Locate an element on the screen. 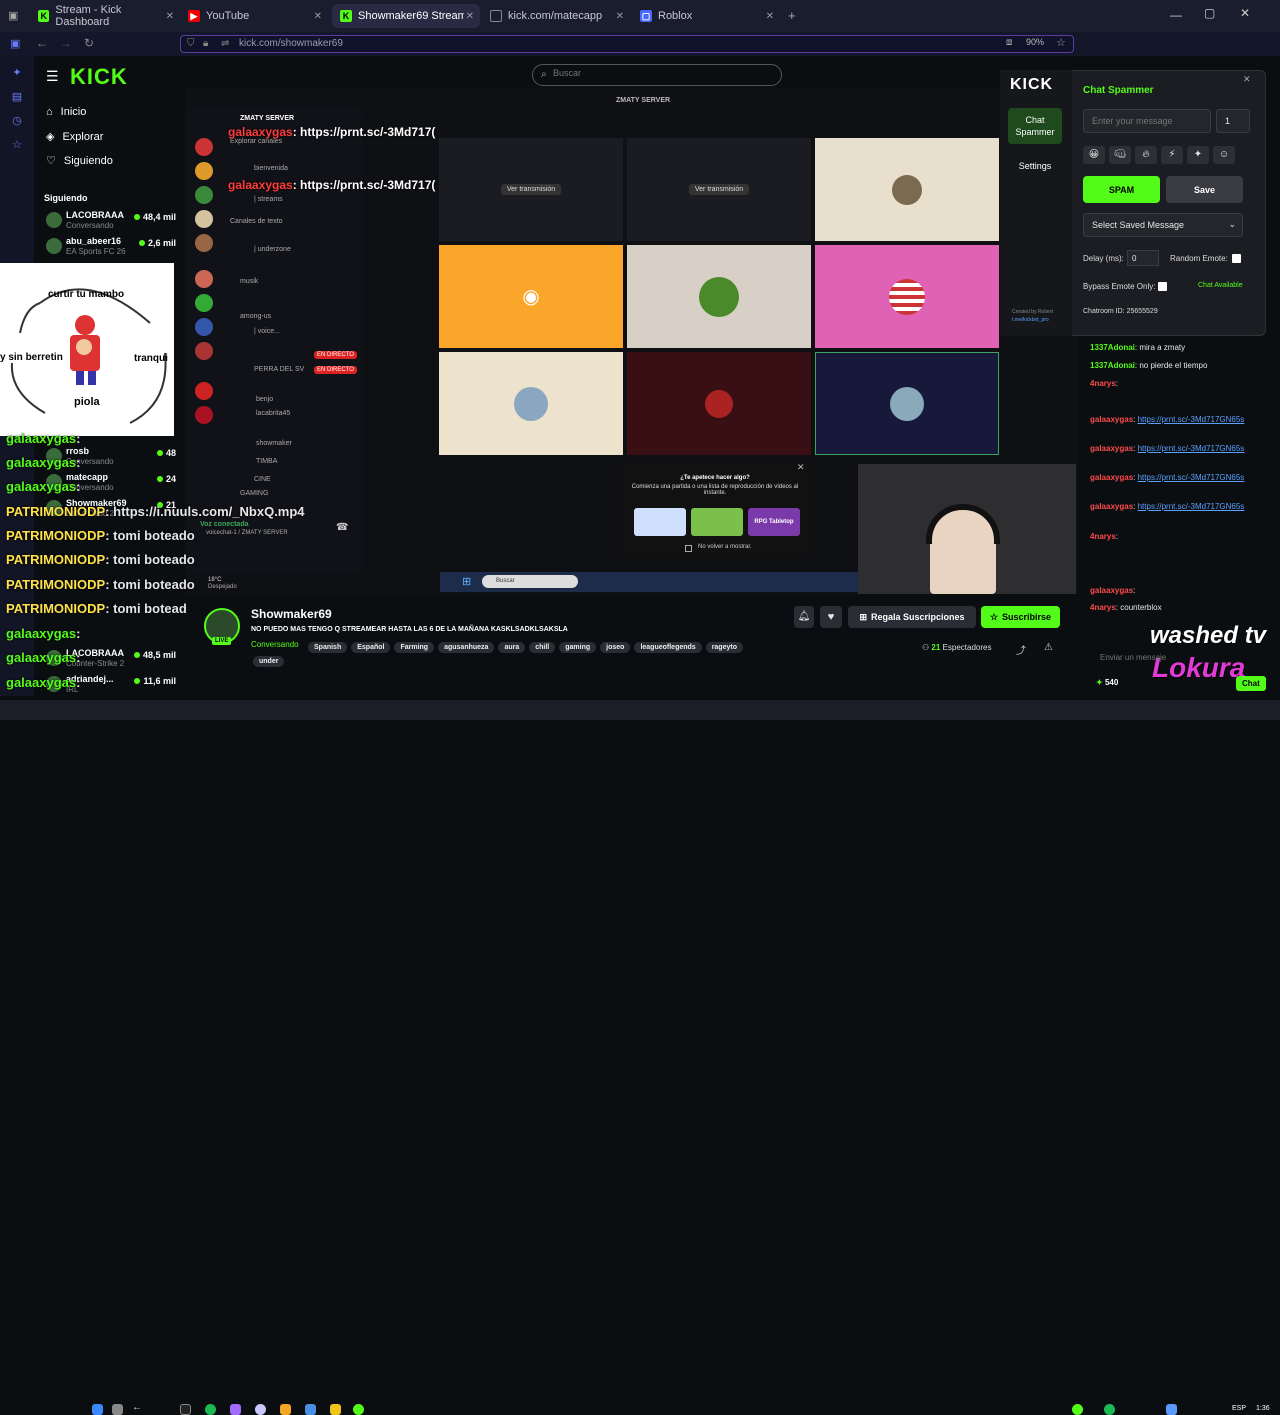 The height and width of the screenshot is (1415, 1280). language-indicator: ESP is located at coordinates (1239, 1408).